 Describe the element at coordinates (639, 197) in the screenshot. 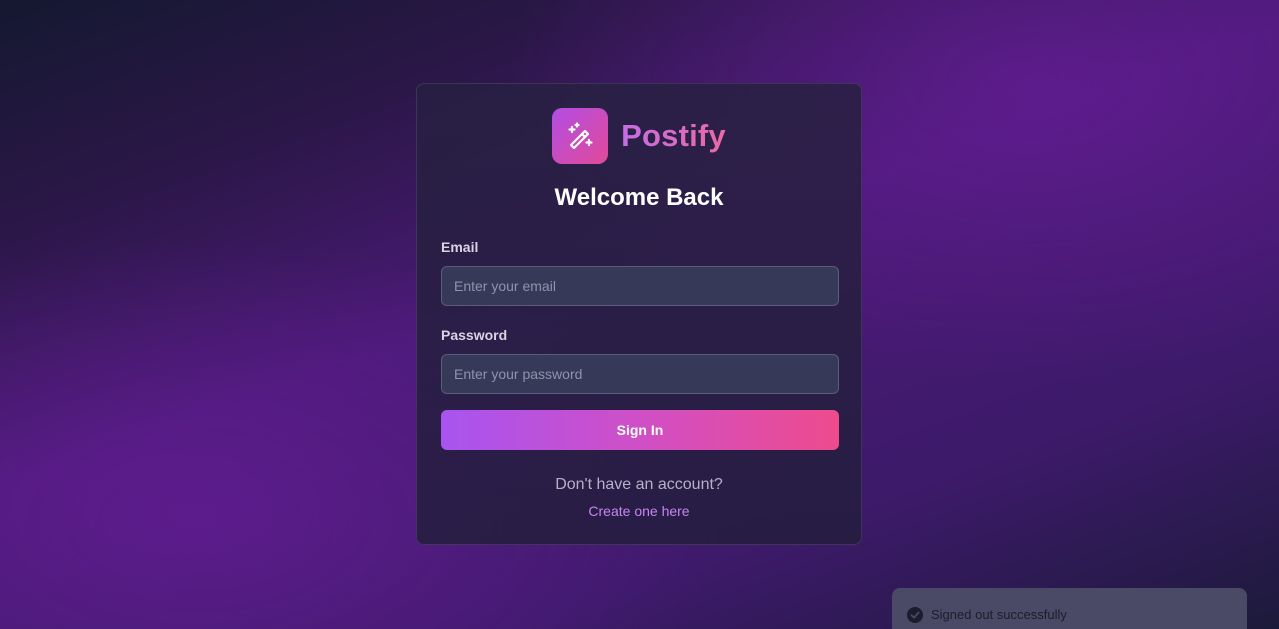

I see `page-title: Welcome Back` at that location.